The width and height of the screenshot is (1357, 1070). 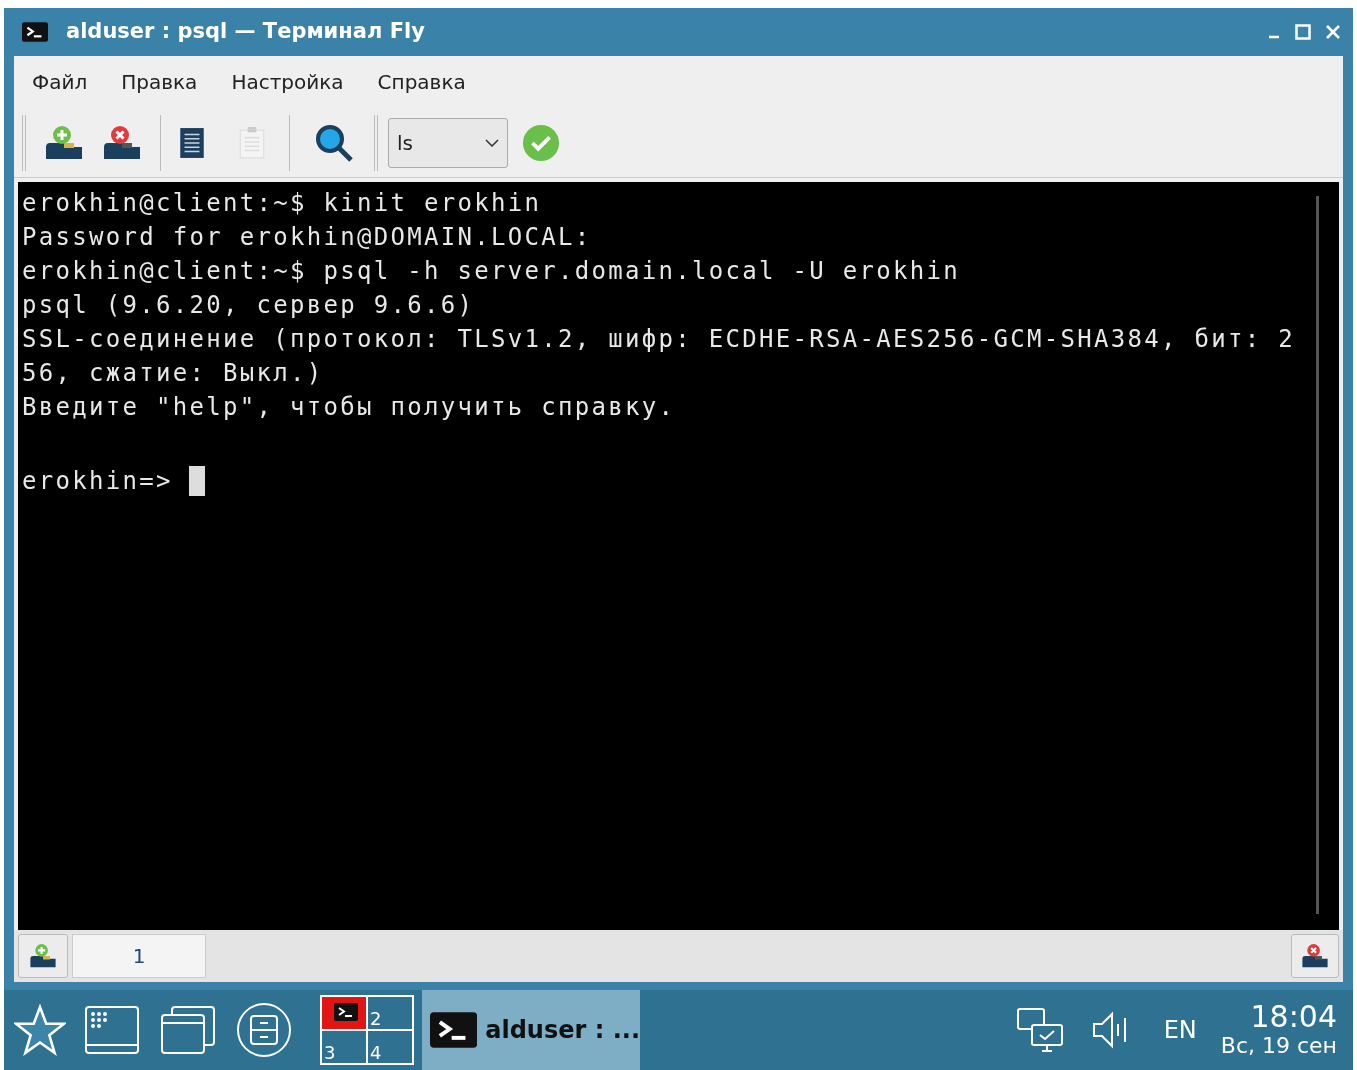 I want to click on menu-item: Файл, so click(x=60, y=82).